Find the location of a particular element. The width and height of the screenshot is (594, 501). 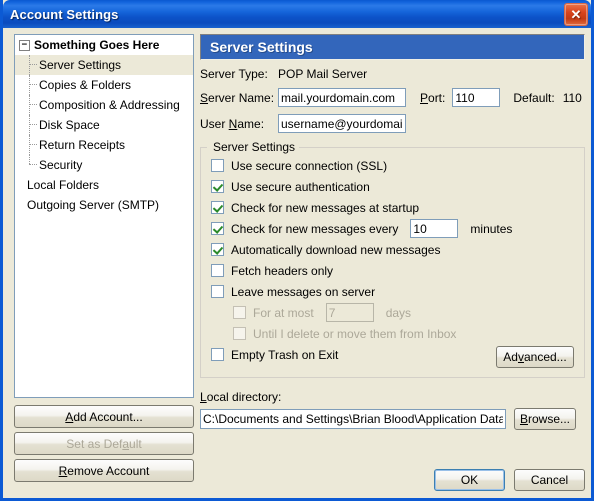

local-directory-input is located at coordinates (353, 419).